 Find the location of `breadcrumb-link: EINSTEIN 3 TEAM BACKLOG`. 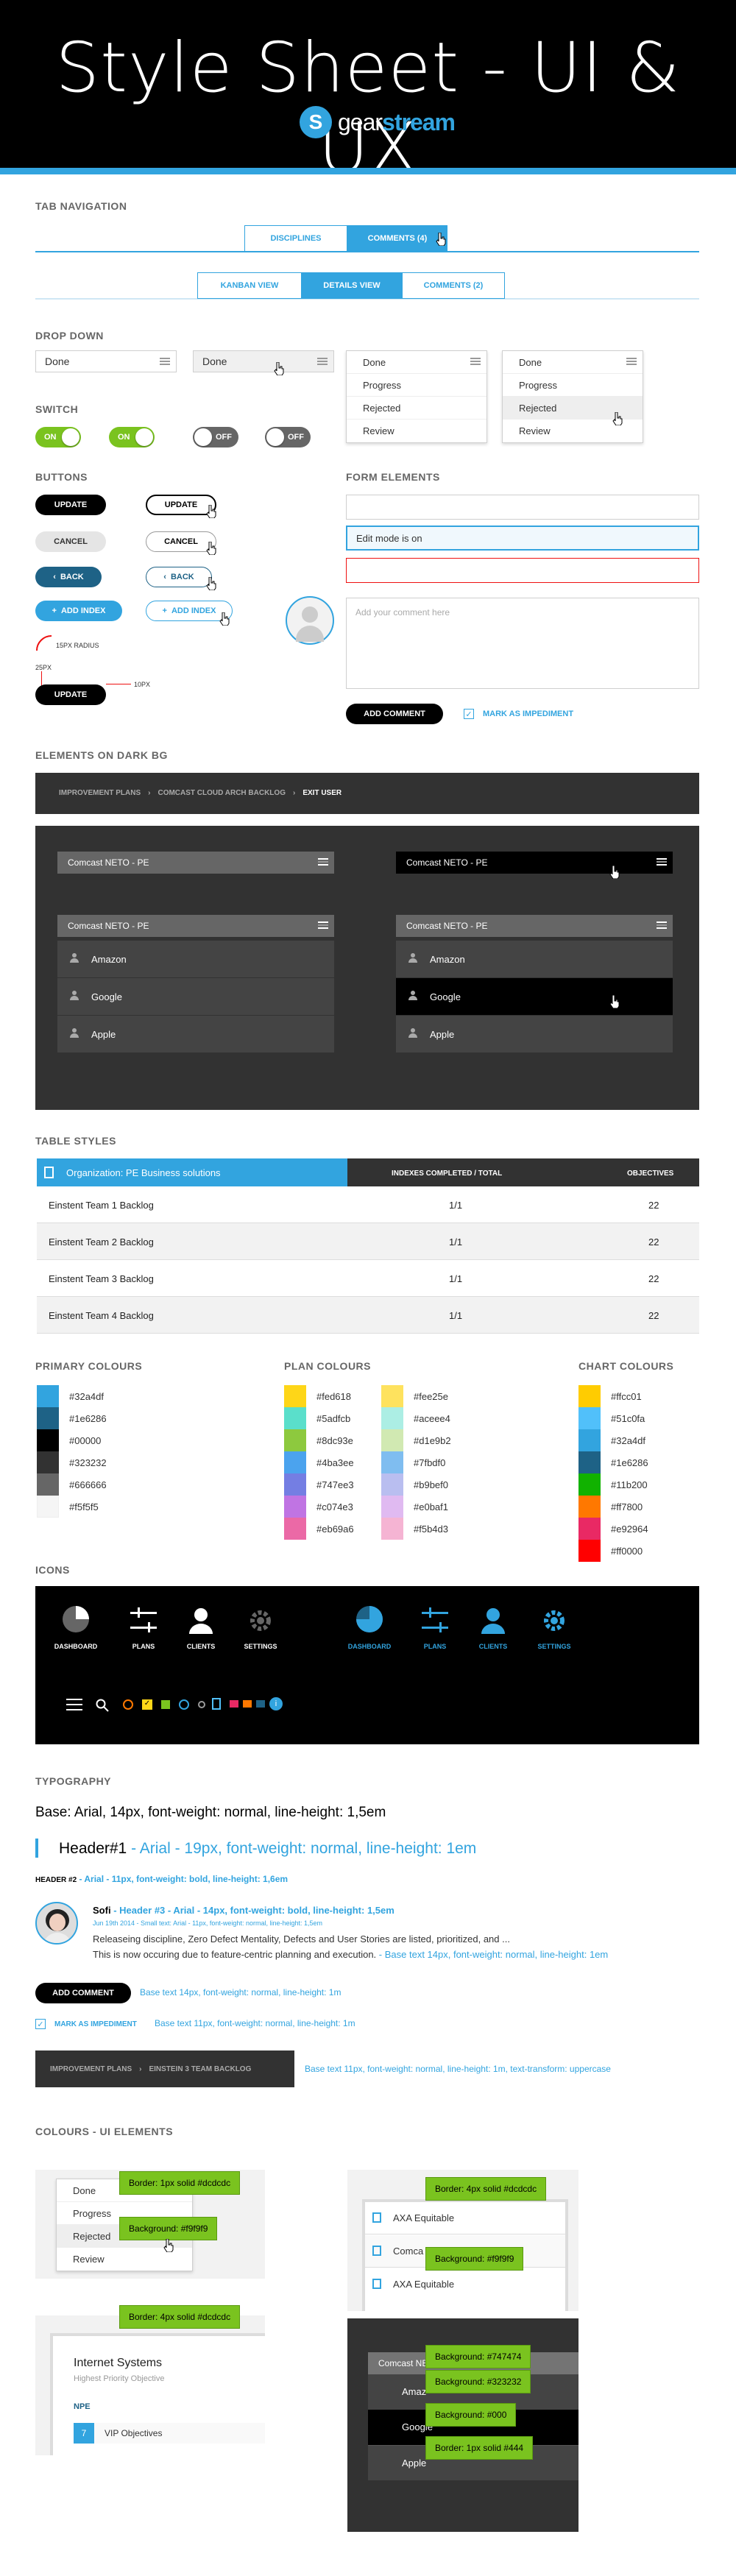

breadcrumb-link: EINSTEIN 3 TEAM BACKLOG is located at coordinates (200, 2069).